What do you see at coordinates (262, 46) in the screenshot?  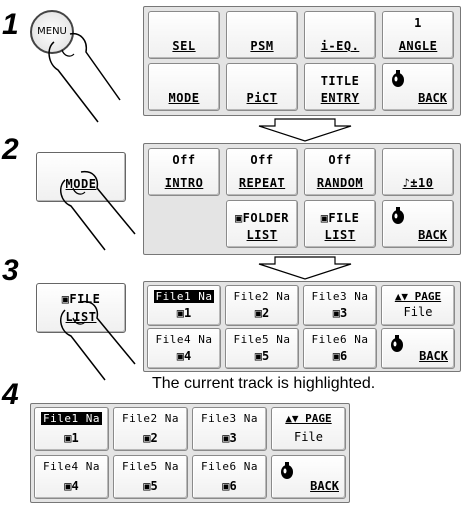 I see `psm-label: PSM` at bounding box center [262, 46].